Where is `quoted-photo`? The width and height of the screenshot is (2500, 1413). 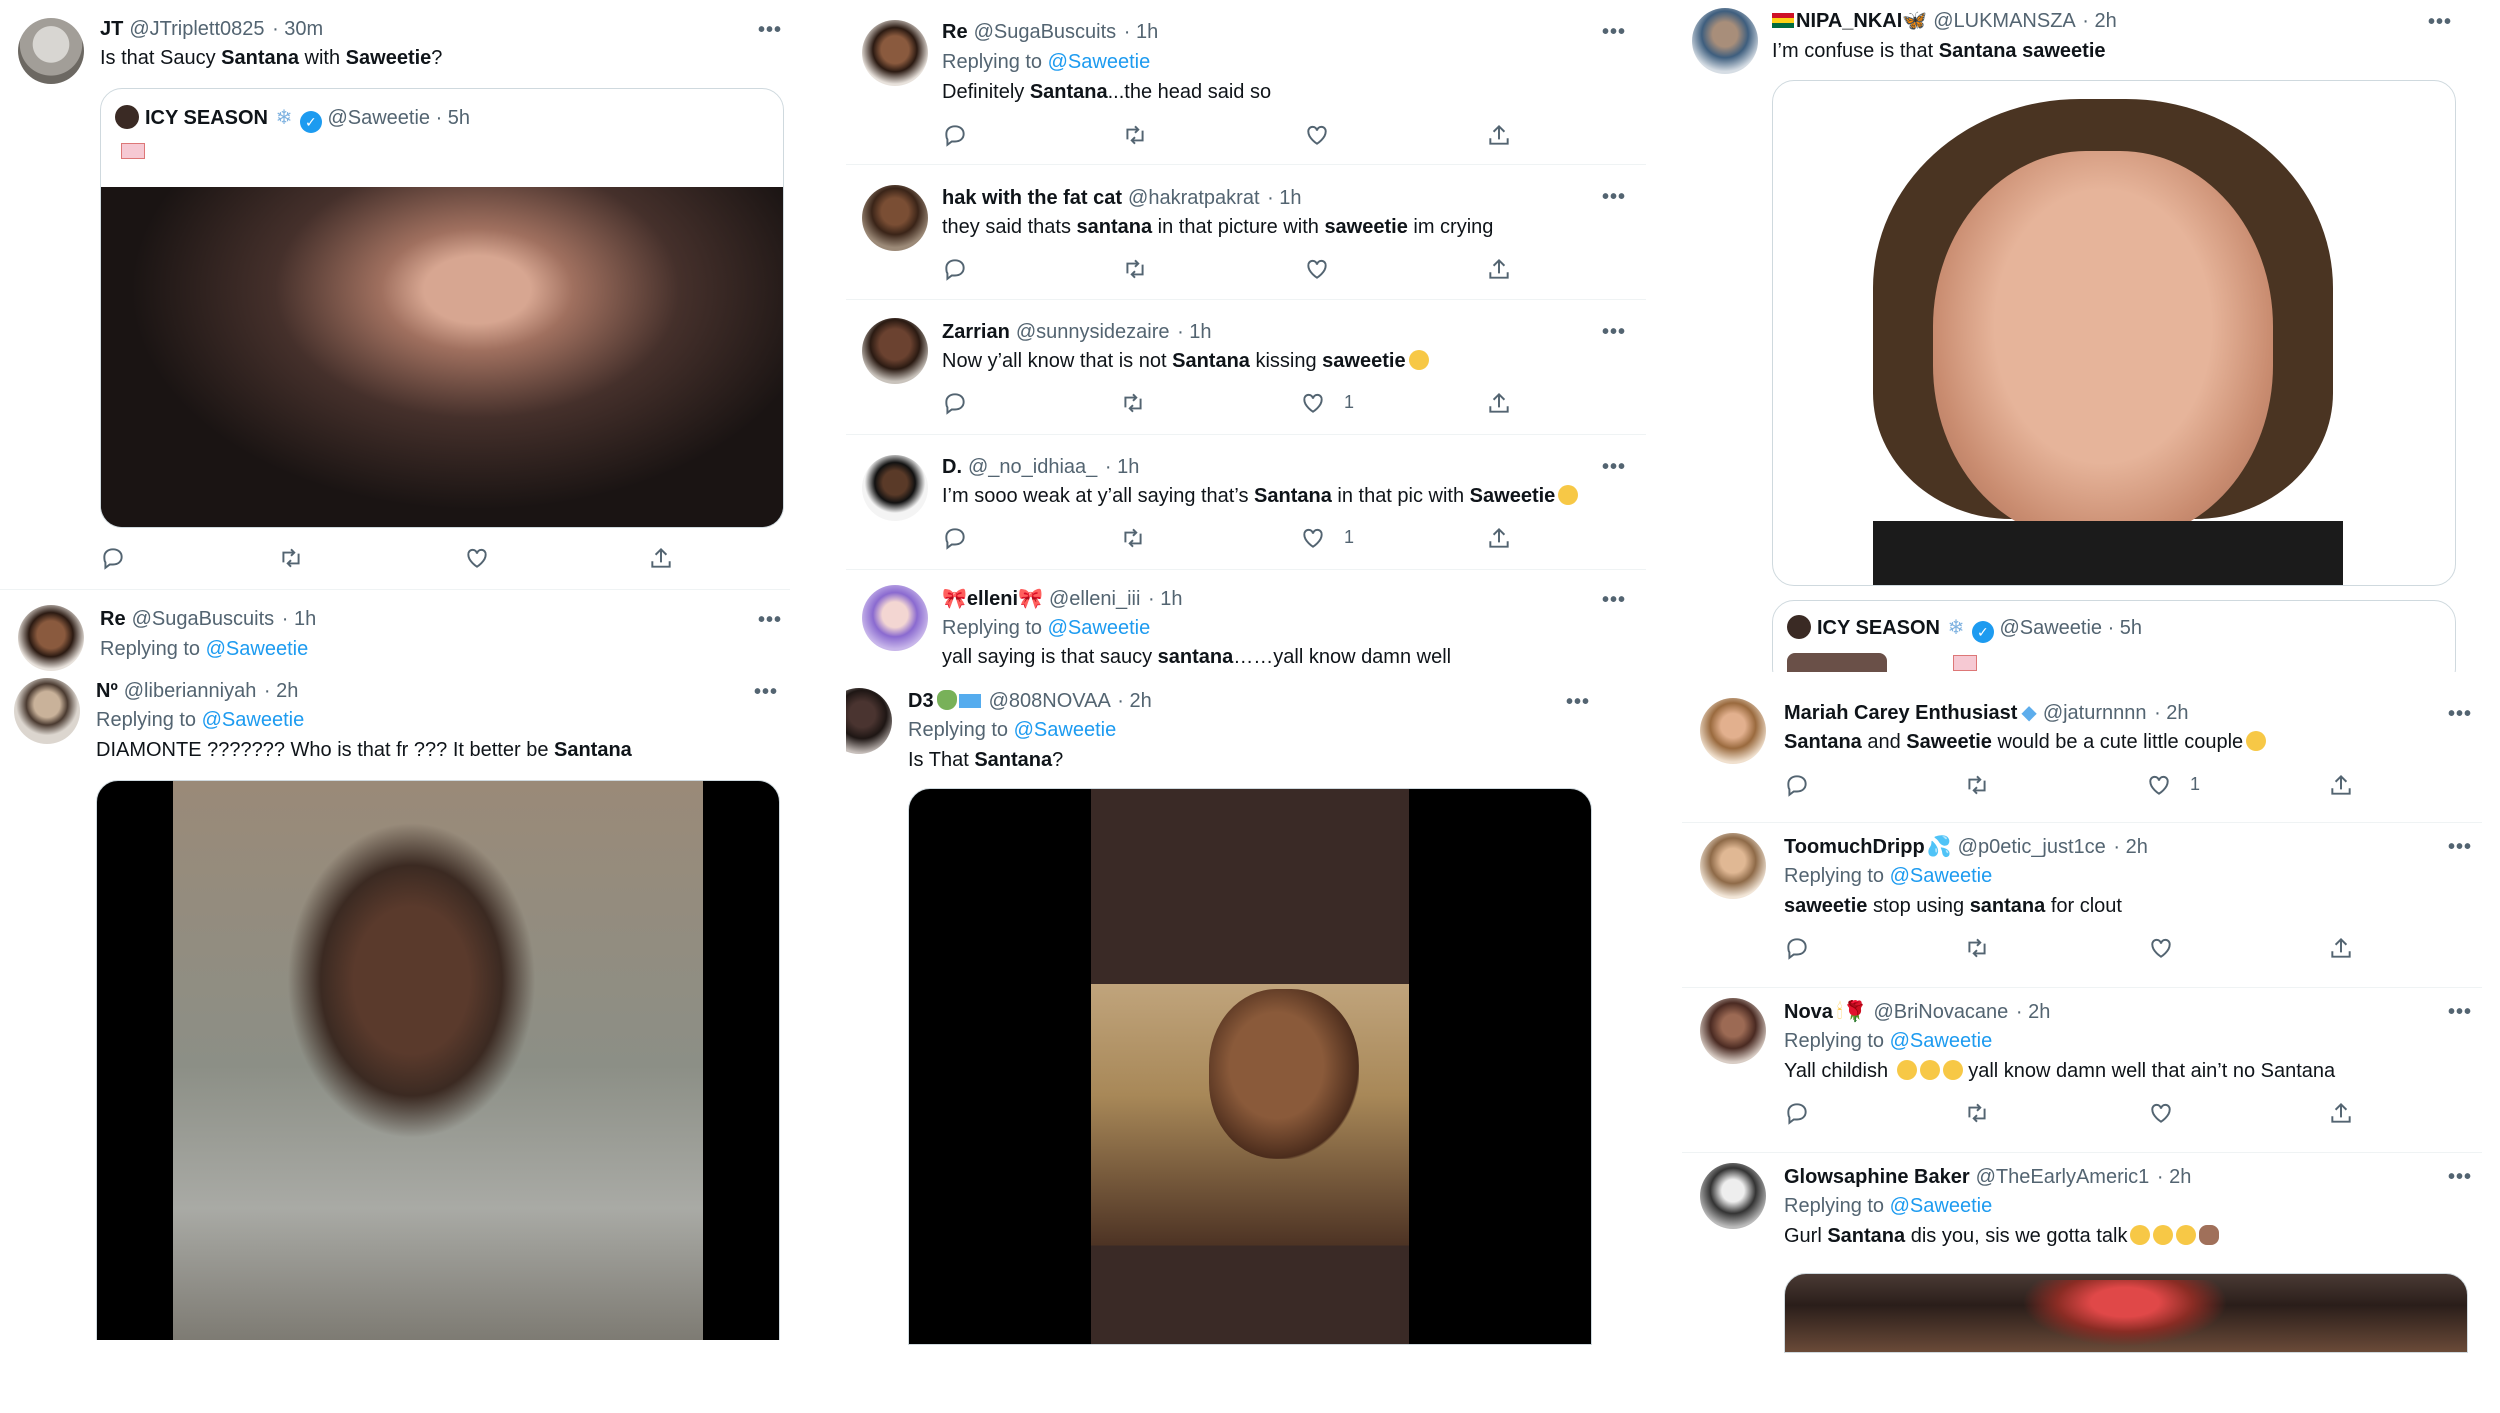 quoted-photo is located at coordinates (442, 357).